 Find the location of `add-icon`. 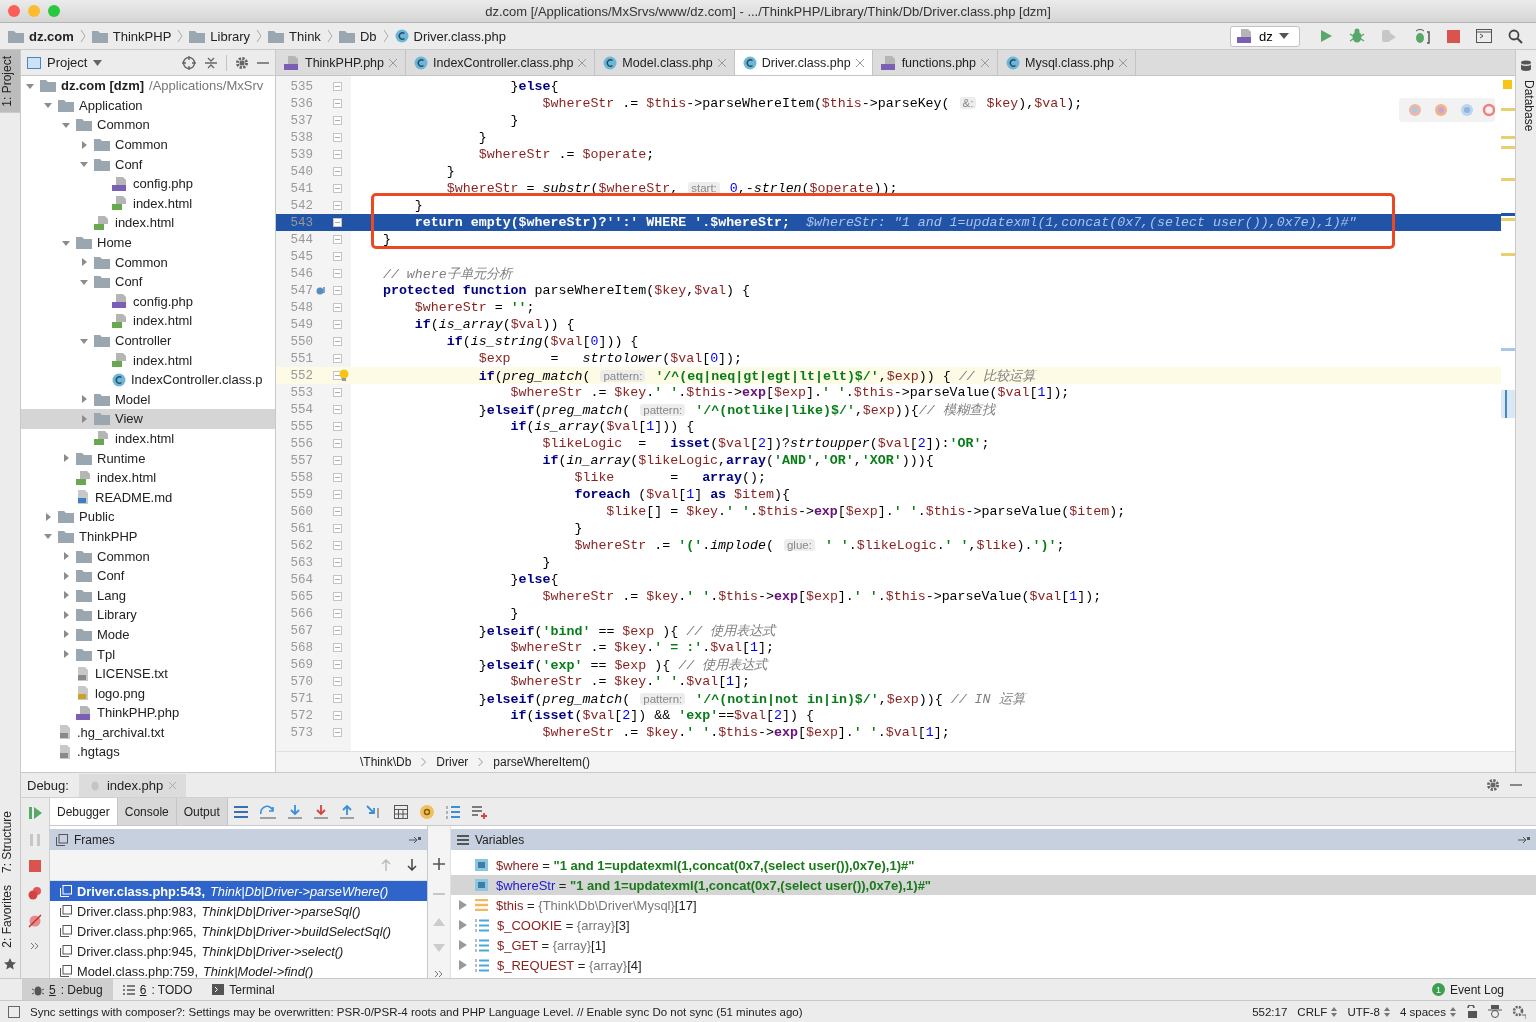

add-icon is located at coordinates (439, 864).